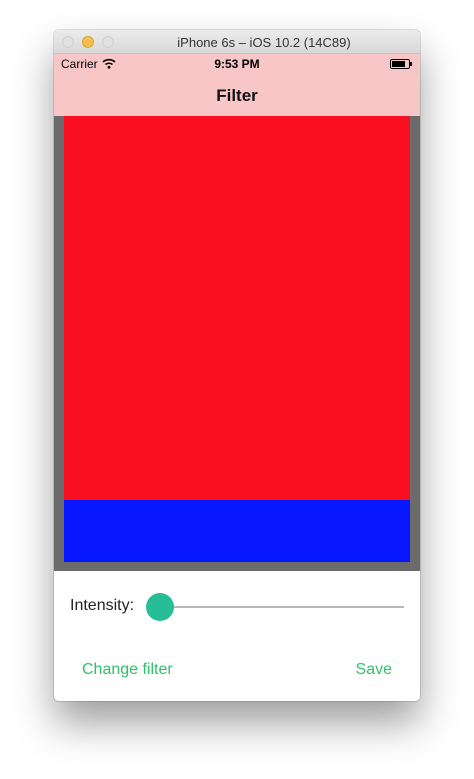 The image size is (474, 779). I want to click on status-bar: Carrier 9:53 PM, so click(237, 64).